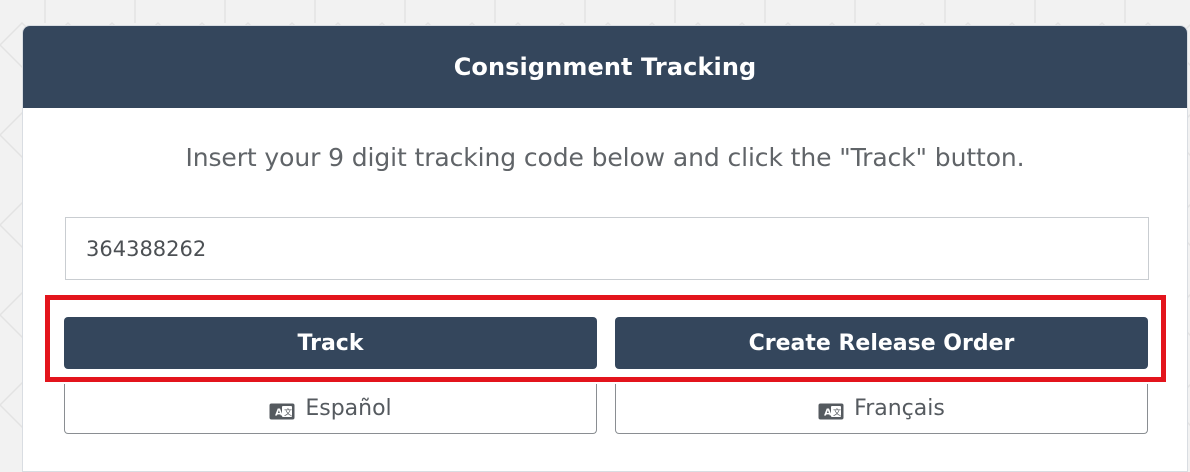 The height and width of the screenshot is (472, 1190). I want to click on language-button-espanol: A 文 Español, so click(330, 409).